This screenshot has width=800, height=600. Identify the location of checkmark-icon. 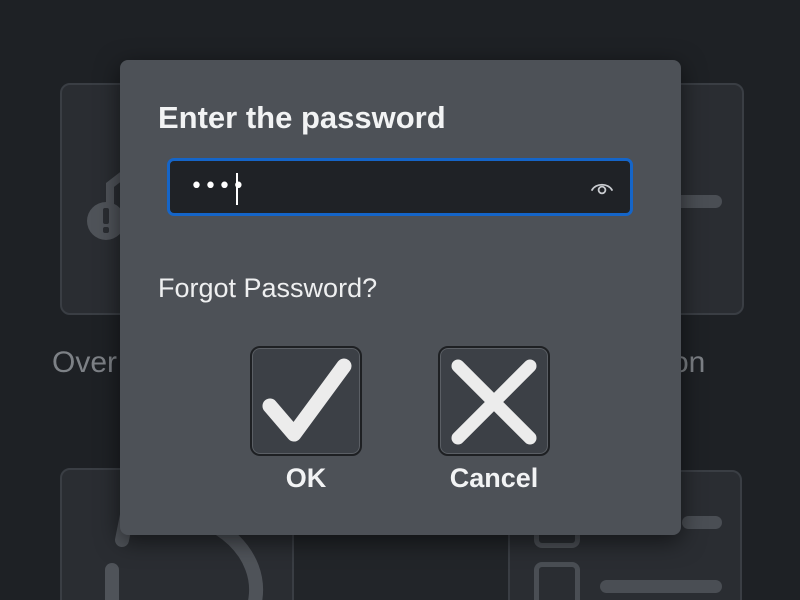
(307, 400).